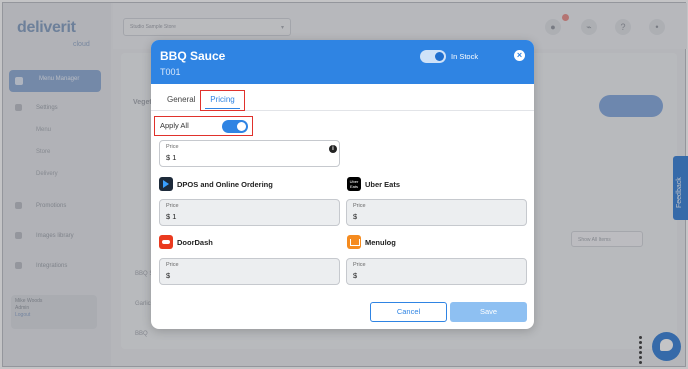  Describe the element at coordinates (342, 100) in the screenshot. I see `modal-tabs: General Pricing` at that location.